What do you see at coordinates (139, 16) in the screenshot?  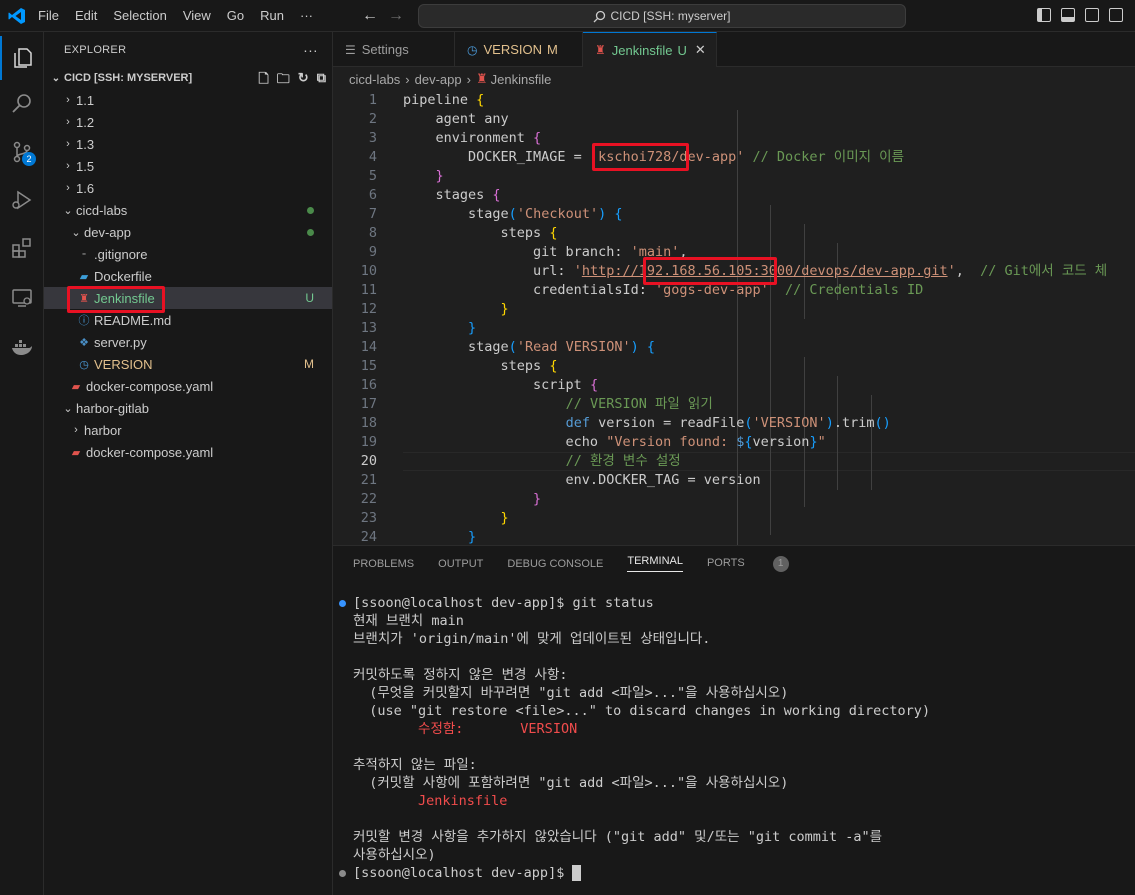 I see `menu-selection: Selection` at bounding box center [139, 16].